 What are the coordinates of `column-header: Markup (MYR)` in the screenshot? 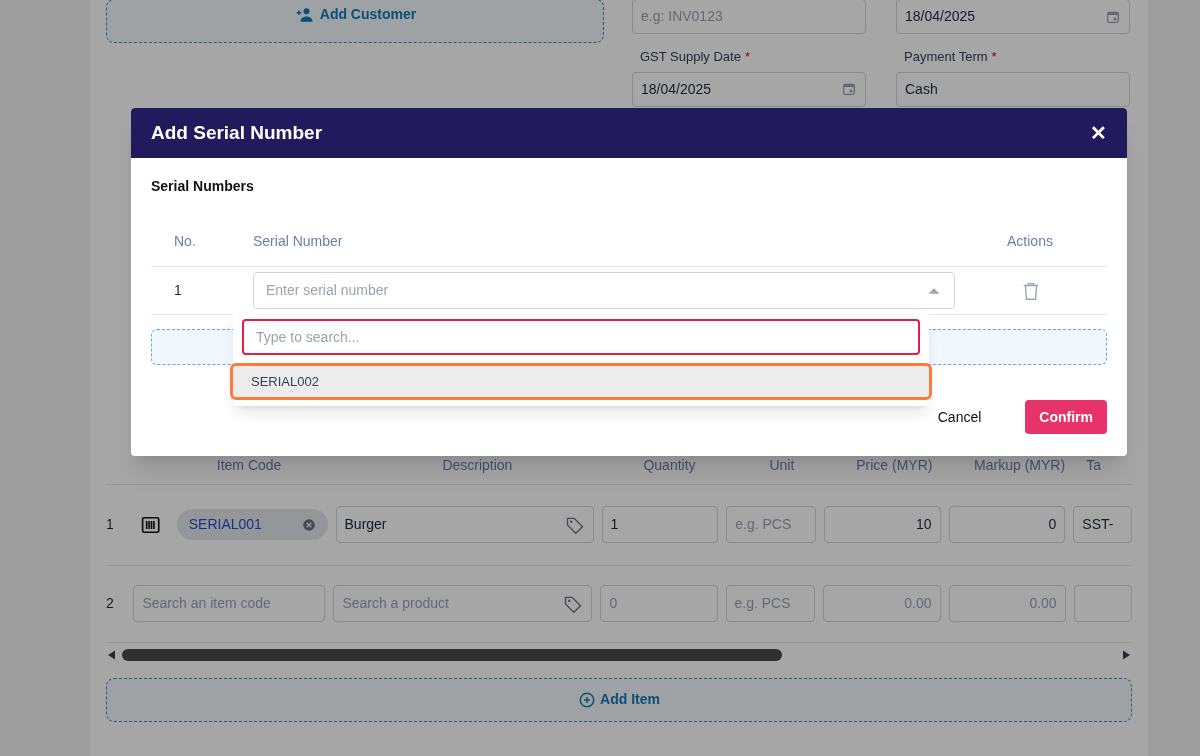 It's located at (1020, 465).